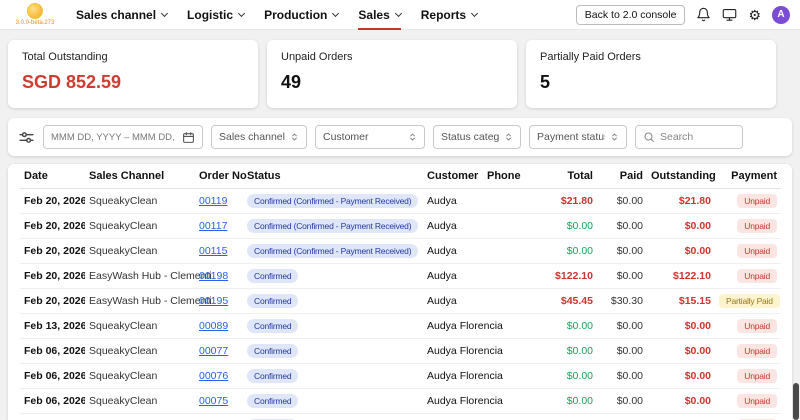  I want to click on cell-date: Feb 06, 2026, so click(52, 376).